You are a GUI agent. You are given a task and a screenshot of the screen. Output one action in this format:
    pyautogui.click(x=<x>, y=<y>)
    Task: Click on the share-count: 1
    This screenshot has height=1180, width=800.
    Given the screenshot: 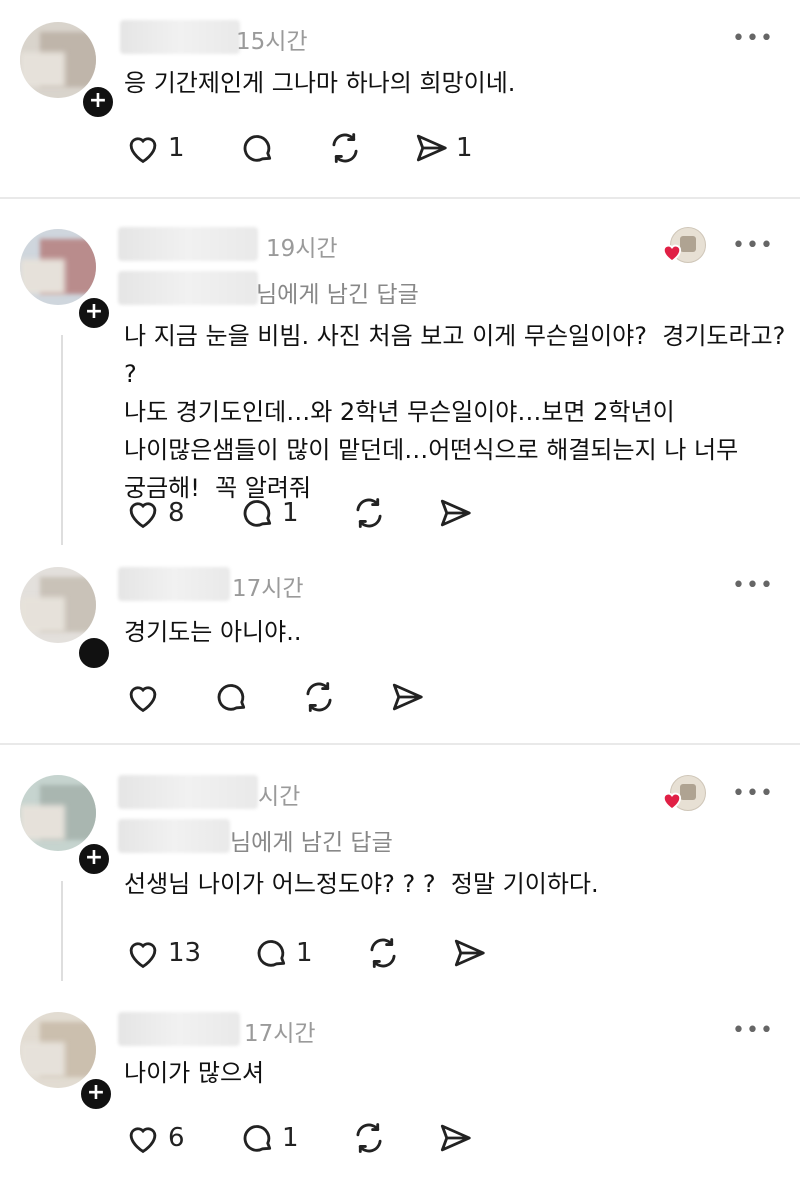 What is the action you would take?
    pyautogui.click(x=464, y=148)
    